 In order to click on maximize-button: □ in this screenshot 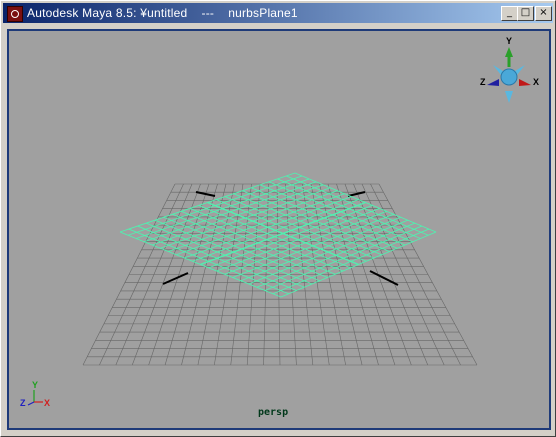, I will do `click(525, 13)`.